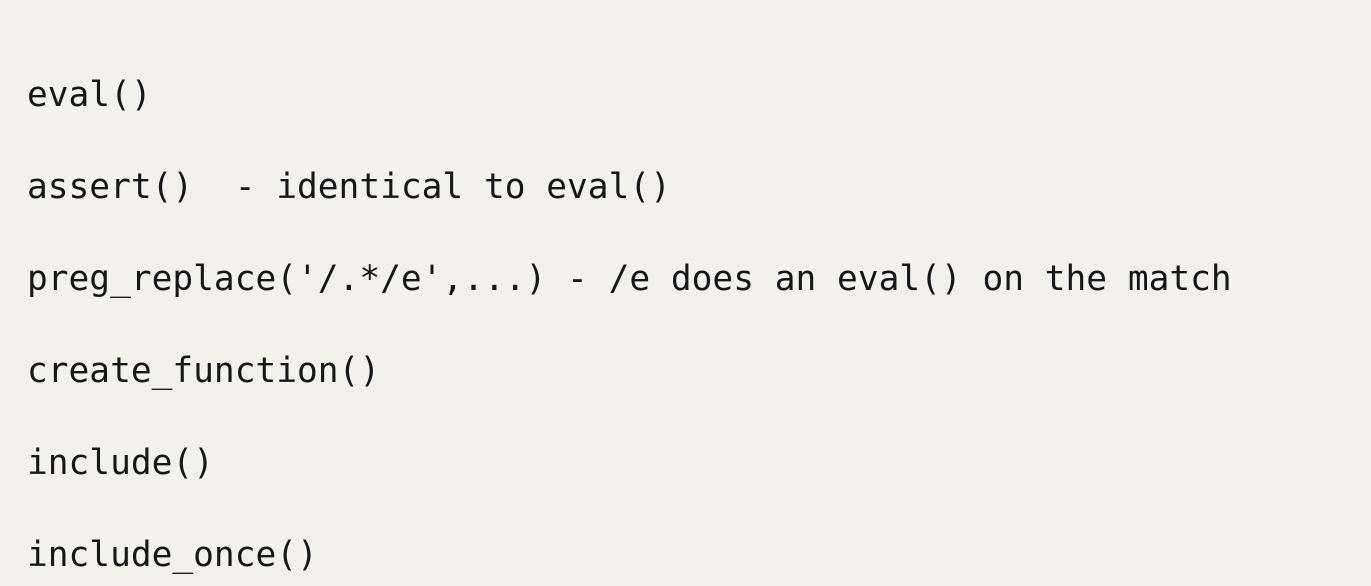 The width and height of the screenshot is (1371, 586). I want to click on code-line: assert() - identical to eval(), so click(349, 187).